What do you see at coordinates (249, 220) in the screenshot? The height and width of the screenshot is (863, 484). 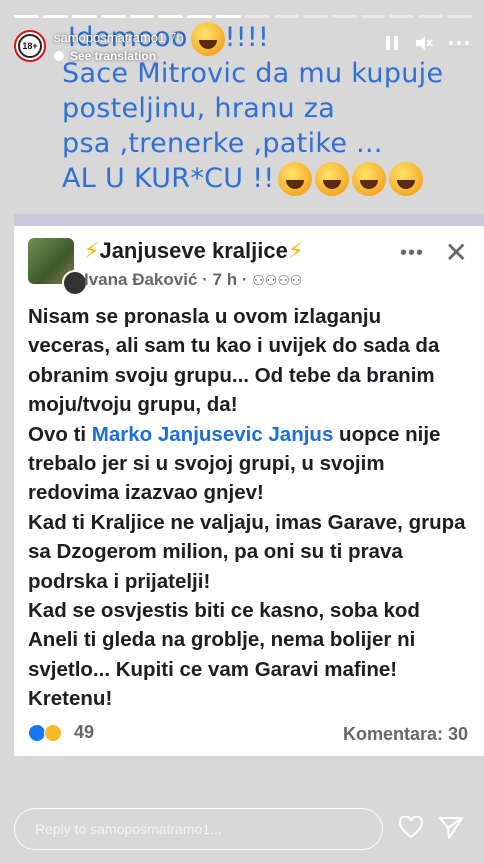 I see `card-top-edge` at bounding box center [249, 220].